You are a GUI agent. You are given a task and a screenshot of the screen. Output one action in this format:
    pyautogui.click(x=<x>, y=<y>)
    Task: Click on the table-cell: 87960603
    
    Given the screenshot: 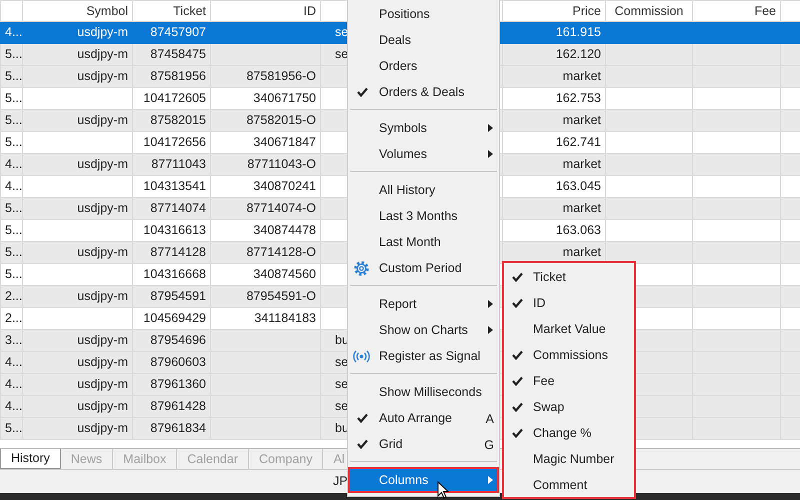 What is the action you would take?
    pyautogui.click(x=171, y=363)
    